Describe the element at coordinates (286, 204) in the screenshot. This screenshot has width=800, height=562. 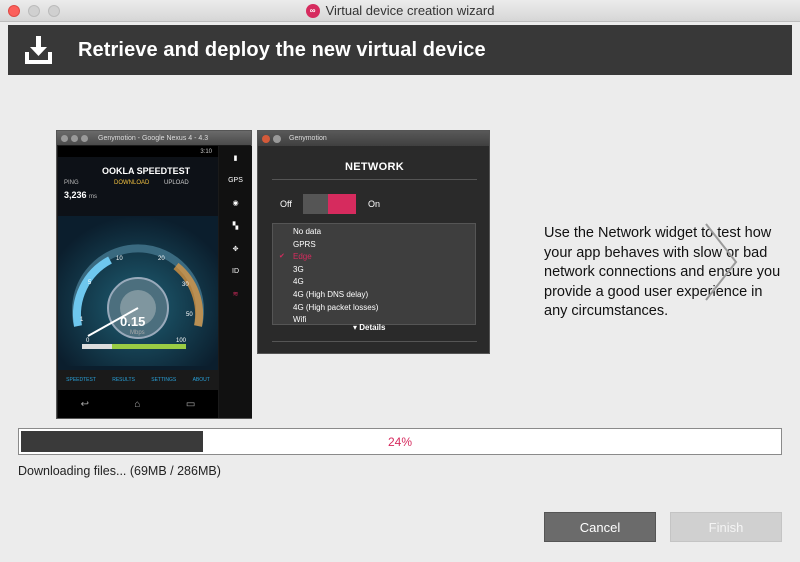
I see `network-off-label: Off` at that location.